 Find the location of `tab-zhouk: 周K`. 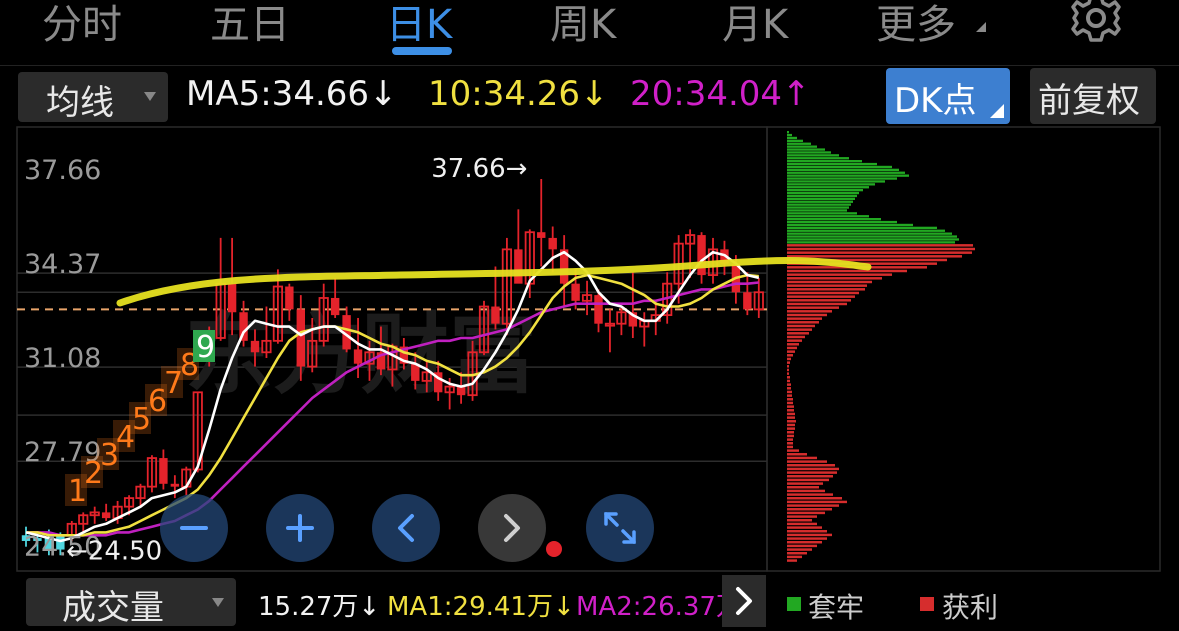

tab-zhouk: 周K is located at coordinates (583, 25).